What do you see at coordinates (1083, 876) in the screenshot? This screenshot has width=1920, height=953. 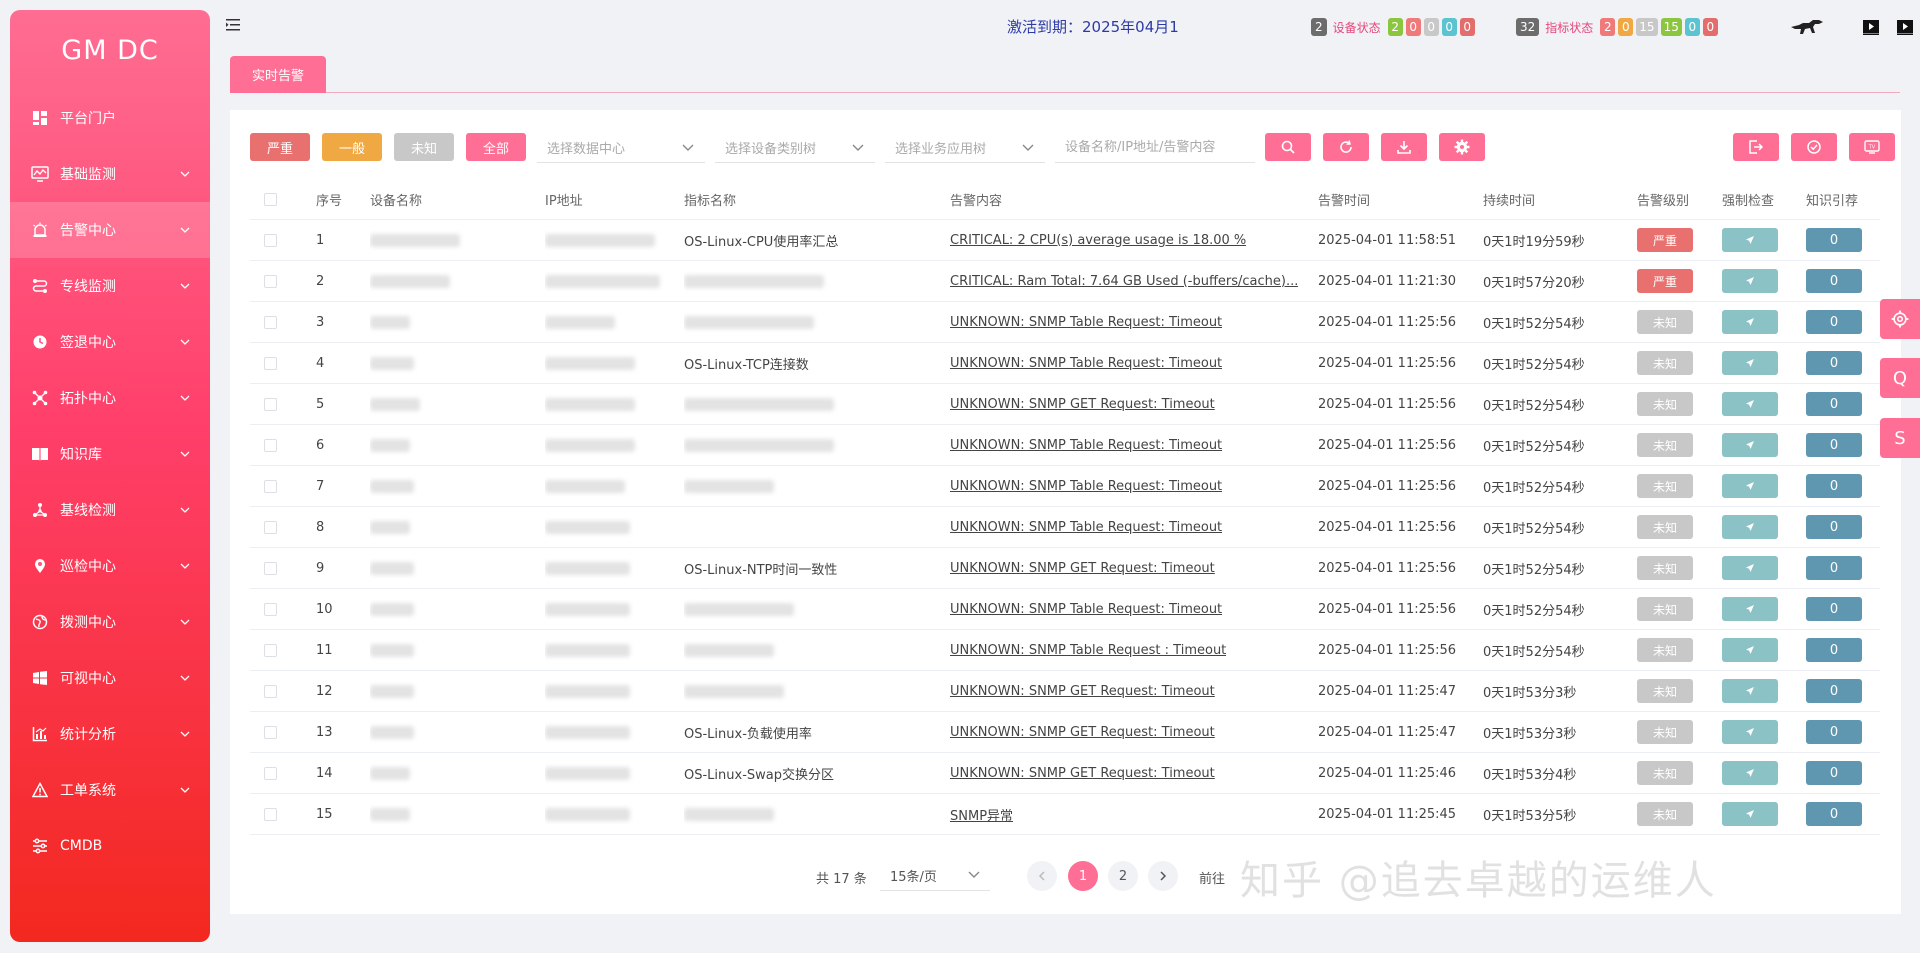 I see `page-button-1: 1` at bounding box center [1083, 876].